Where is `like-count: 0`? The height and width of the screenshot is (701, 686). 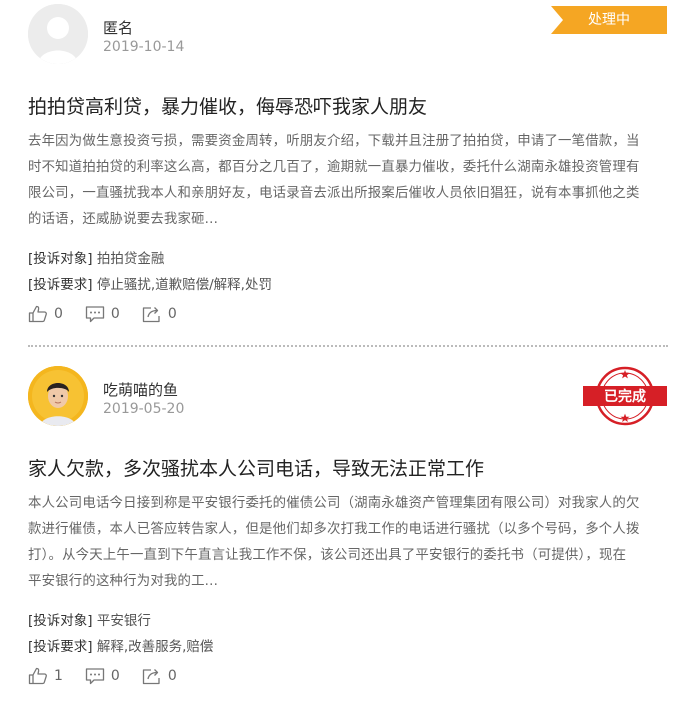
like-count: 0 is located at coordinates (58, 314).